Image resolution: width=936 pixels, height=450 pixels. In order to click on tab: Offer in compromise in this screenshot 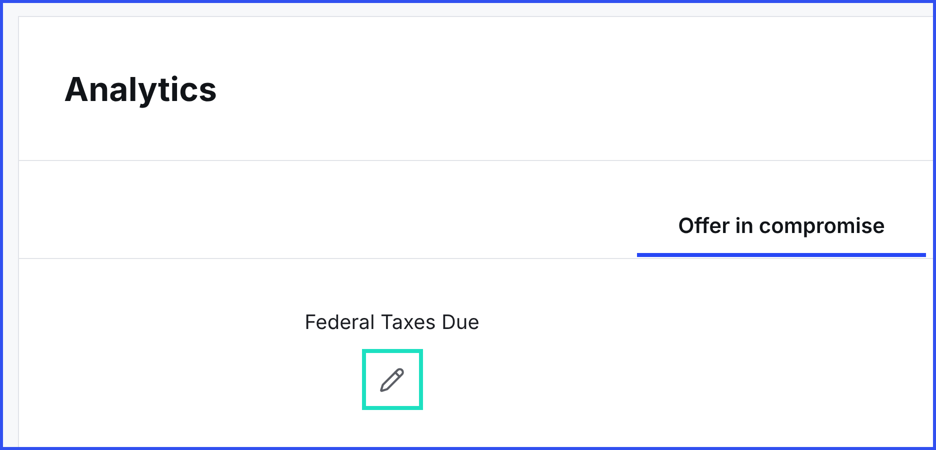, I will do `click(781, 234)`.